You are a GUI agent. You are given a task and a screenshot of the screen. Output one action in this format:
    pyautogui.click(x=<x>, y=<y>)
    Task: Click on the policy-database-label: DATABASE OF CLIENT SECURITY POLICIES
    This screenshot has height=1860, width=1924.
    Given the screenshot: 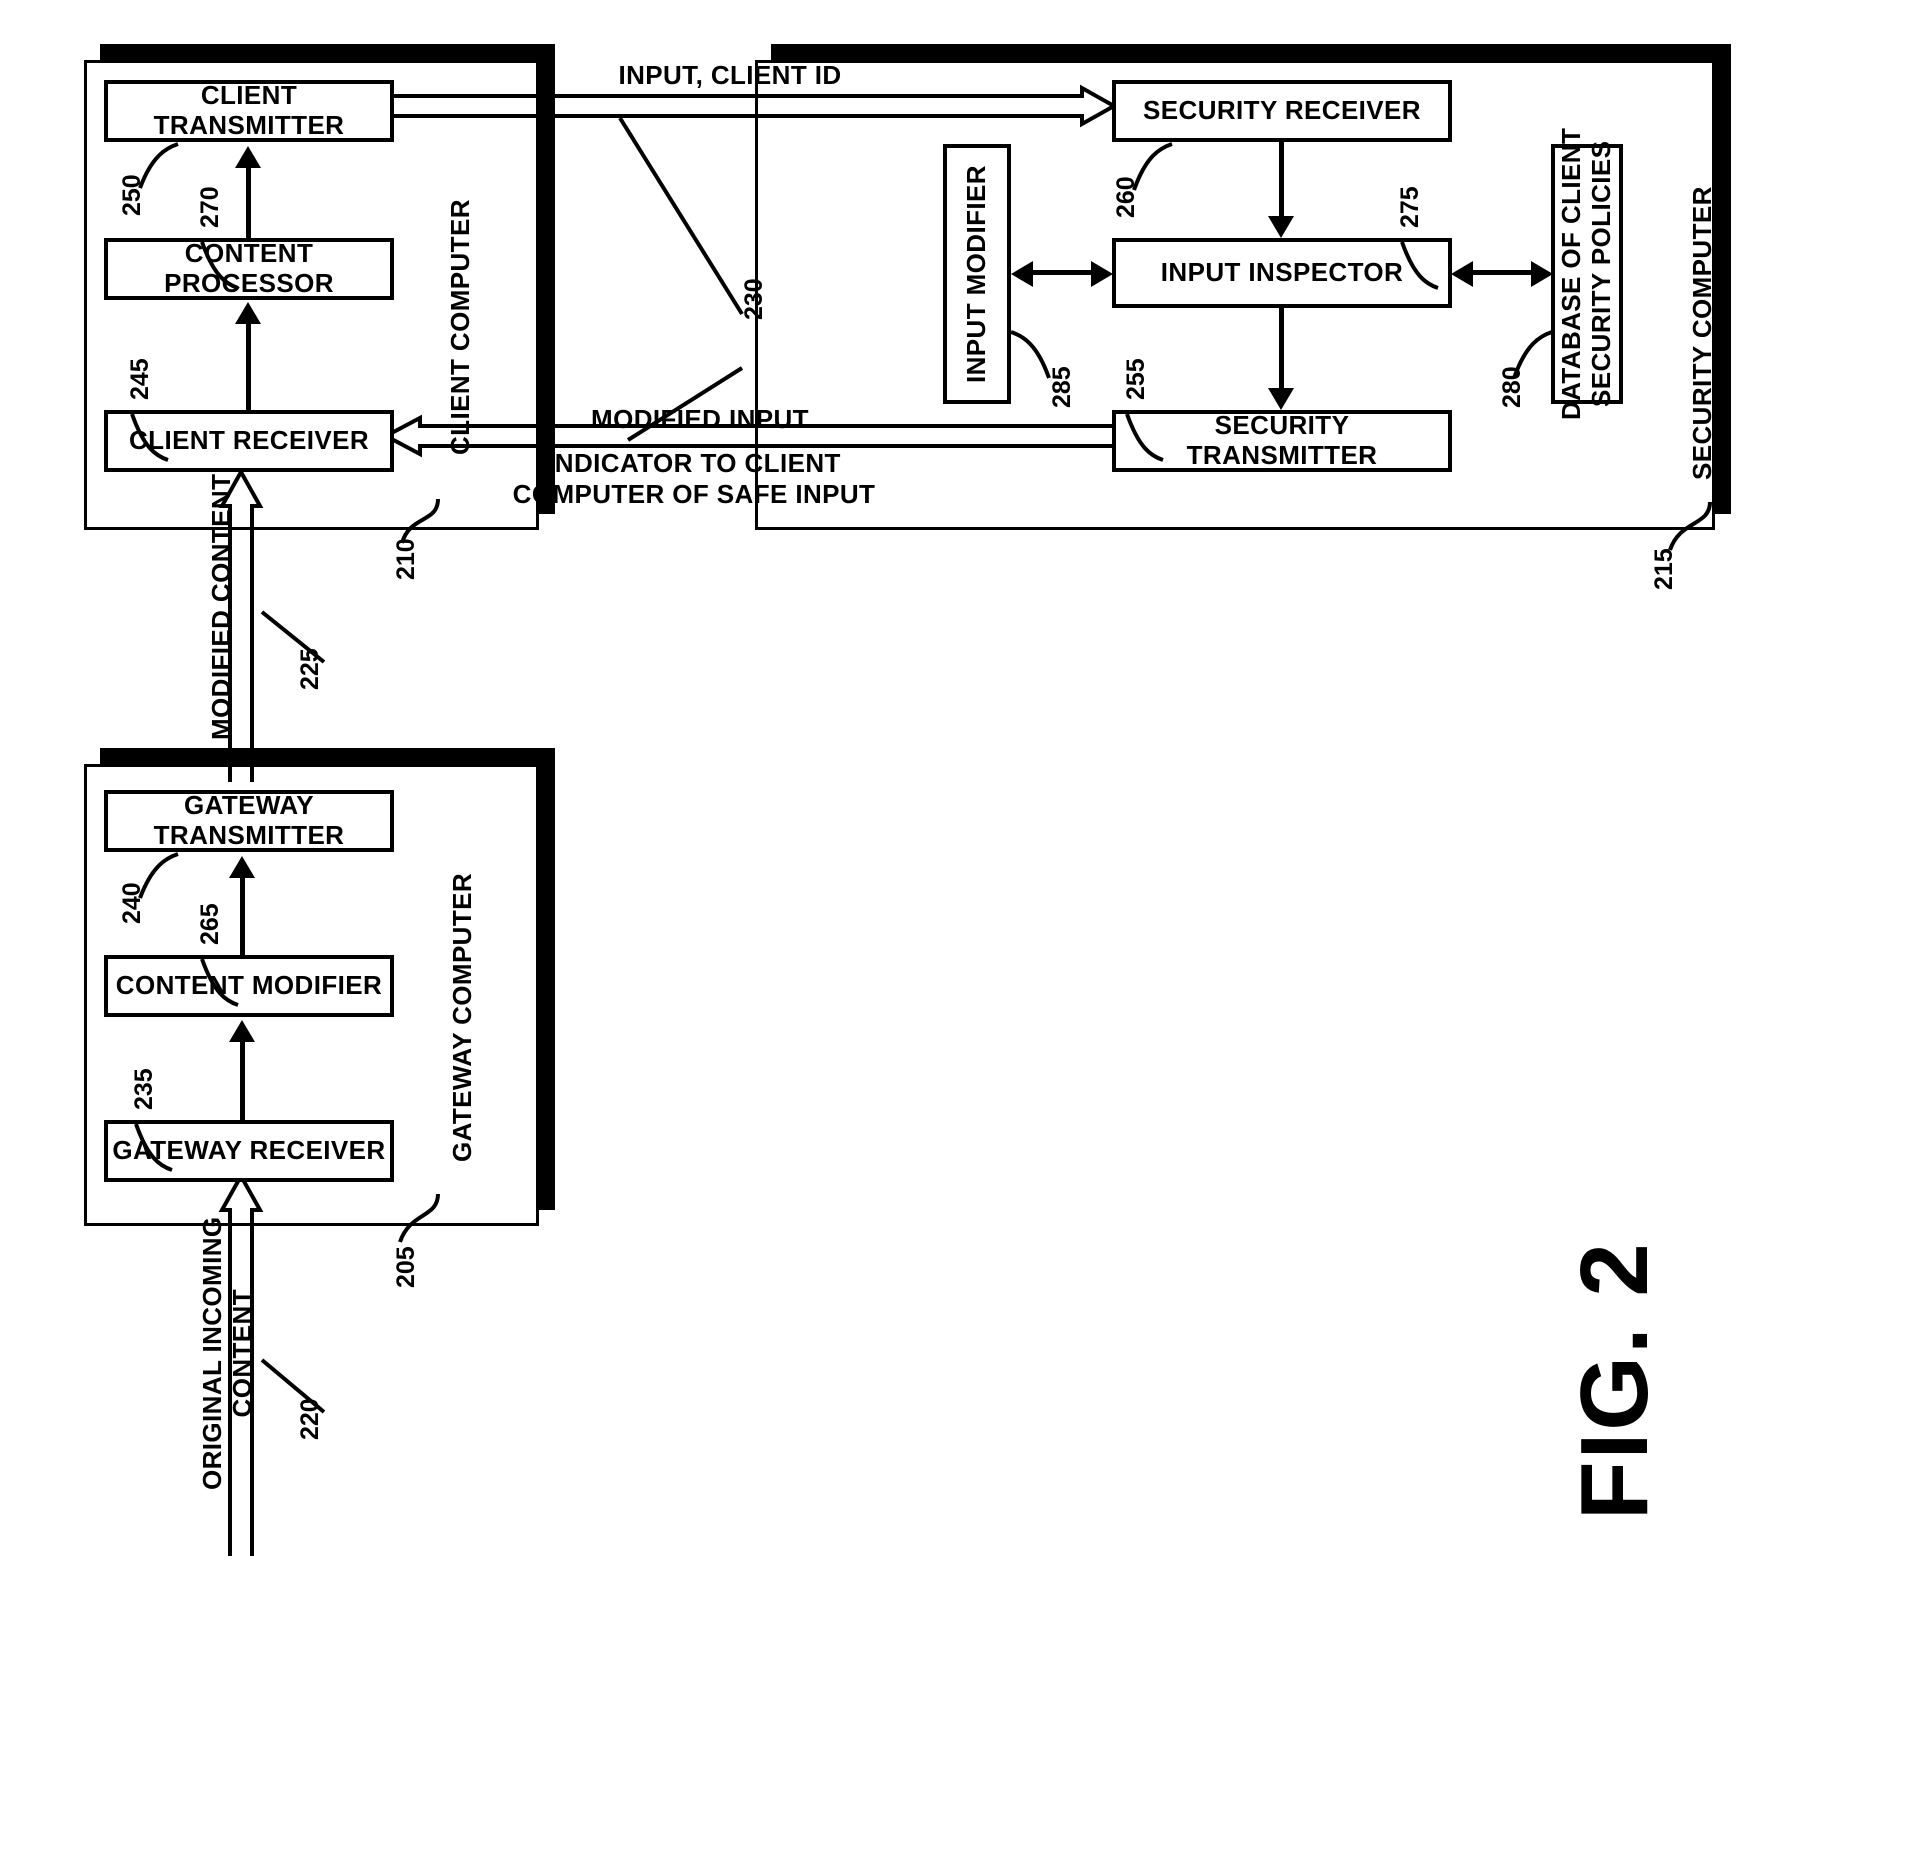 What is the action you would take?
    pyautogui.click(x=1586, y=274)
    